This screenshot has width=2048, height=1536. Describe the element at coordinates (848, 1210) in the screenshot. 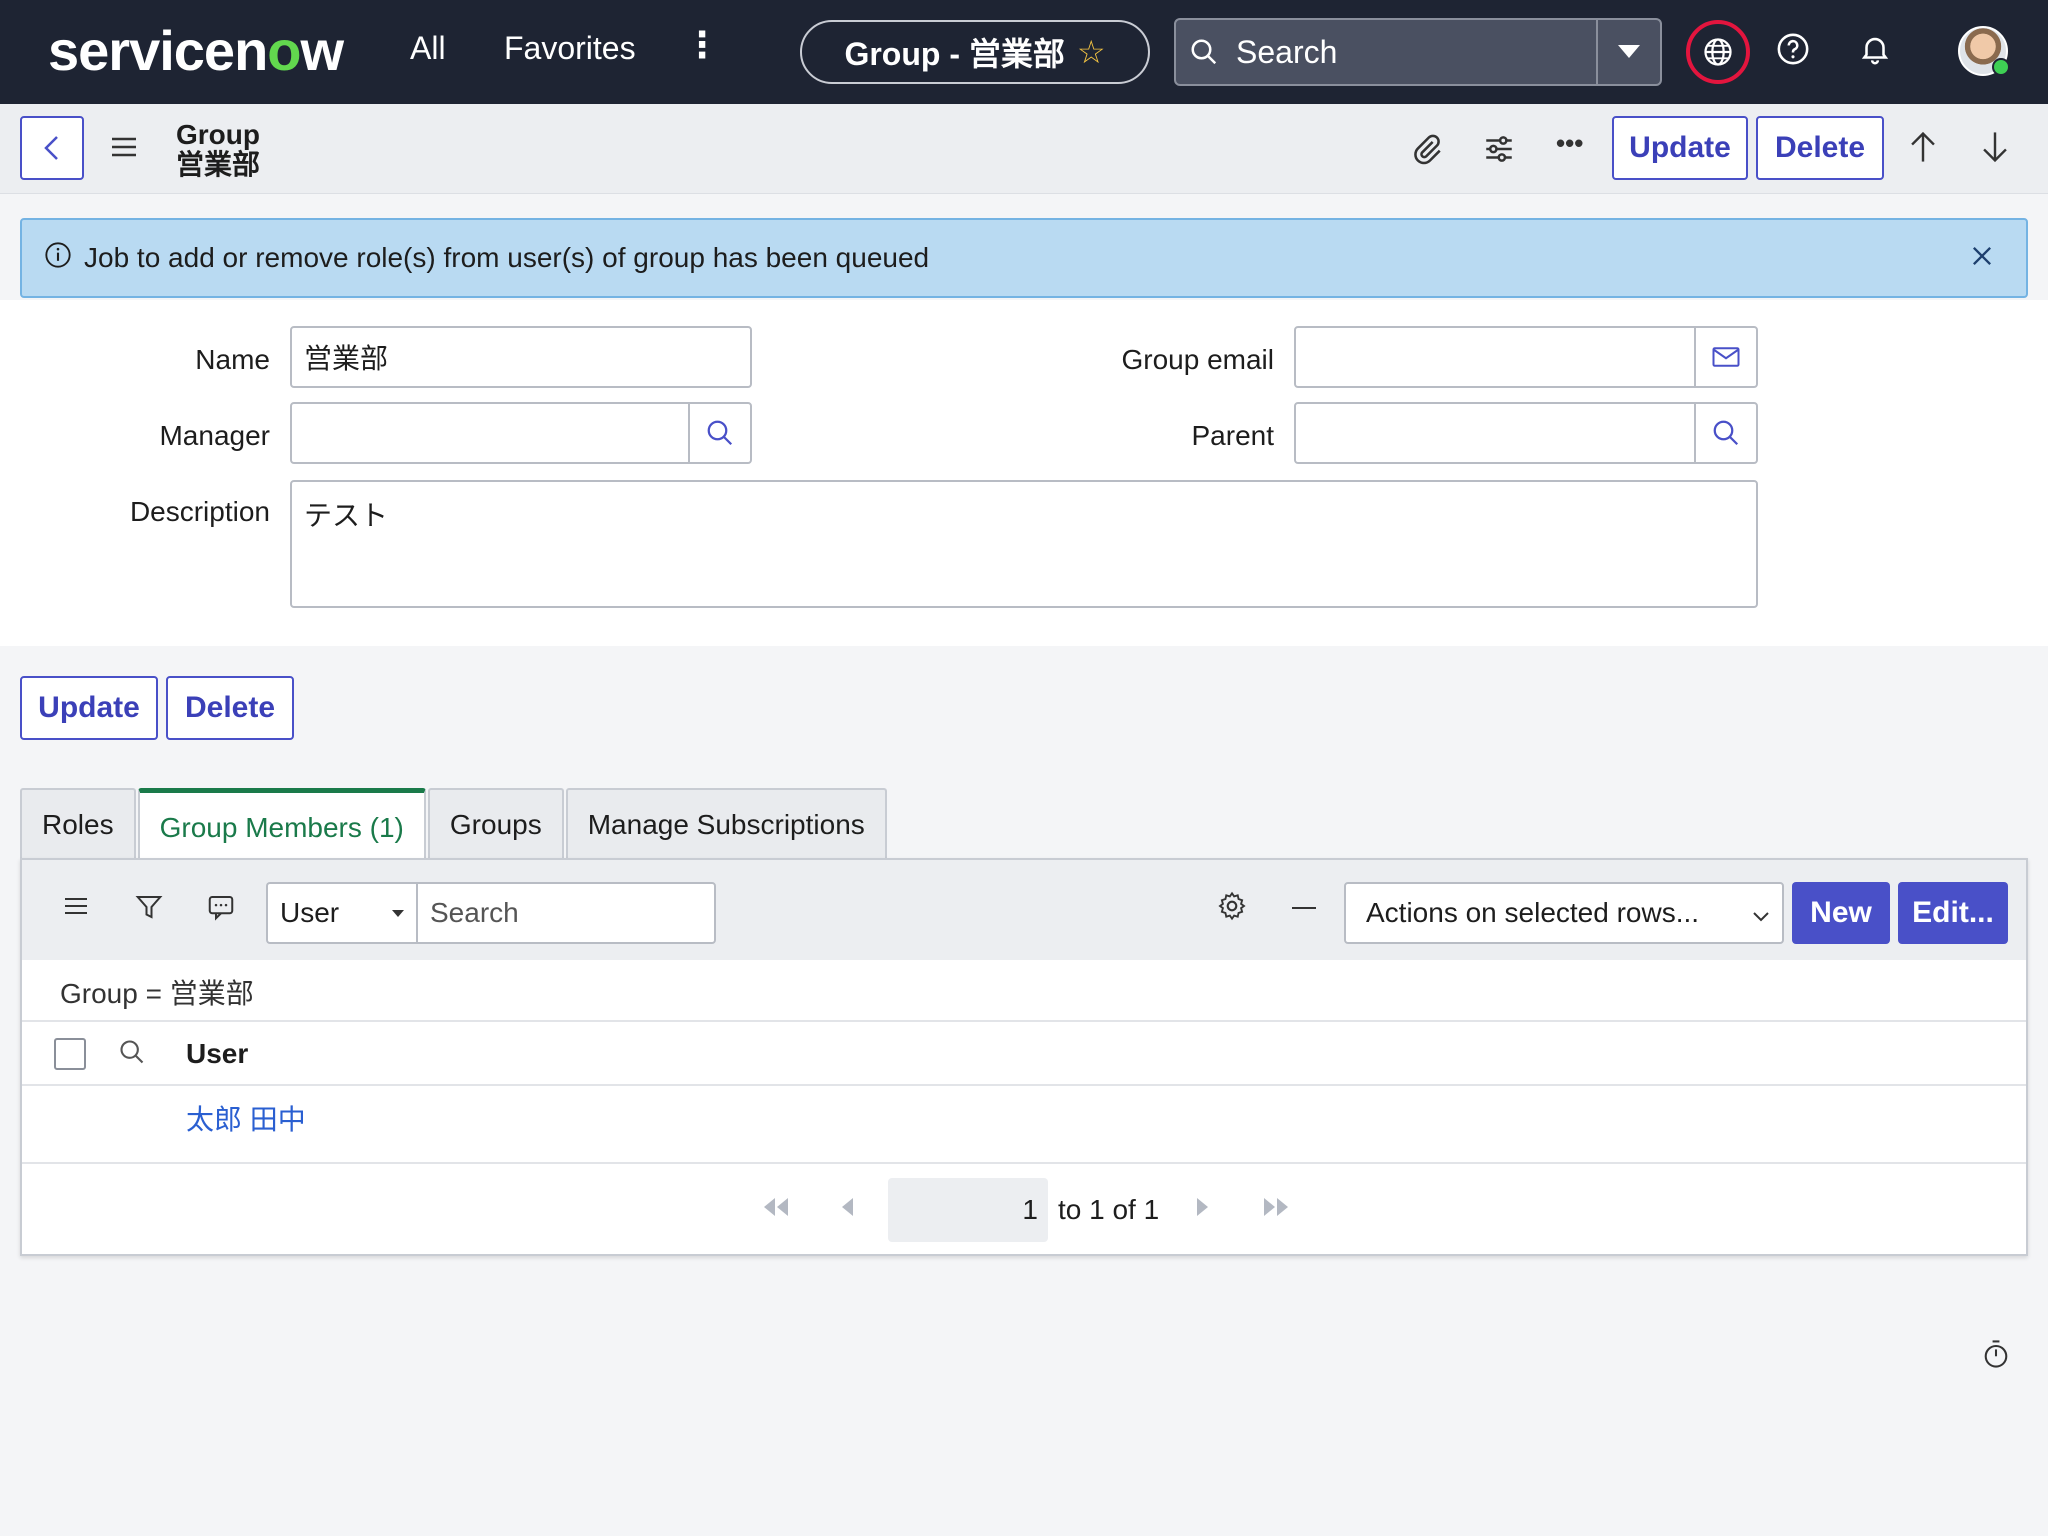

I see `previous-page-icon` at that location.